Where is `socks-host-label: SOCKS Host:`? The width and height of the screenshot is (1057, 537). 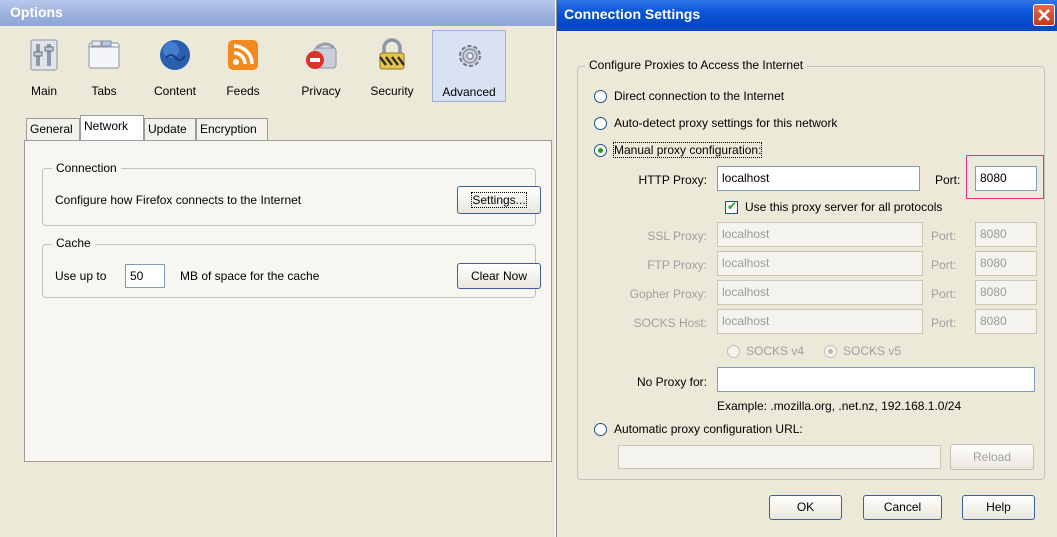 socks-host-label: SOCKS Host: is located at coordinates (670, 323).